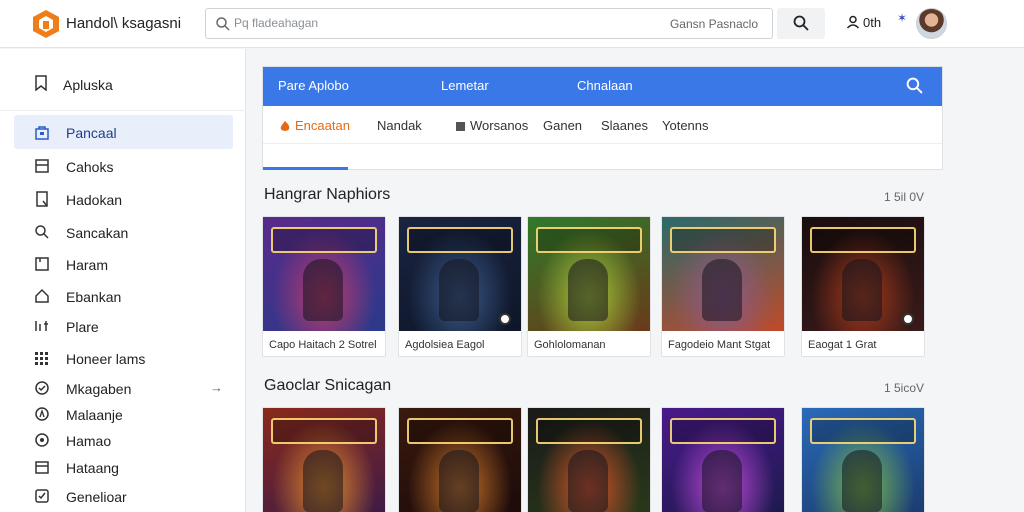  What do you see at coordinates (41, 83) in the screenshot?
I see `bookmark-icon` at bounding box center [41, 83].